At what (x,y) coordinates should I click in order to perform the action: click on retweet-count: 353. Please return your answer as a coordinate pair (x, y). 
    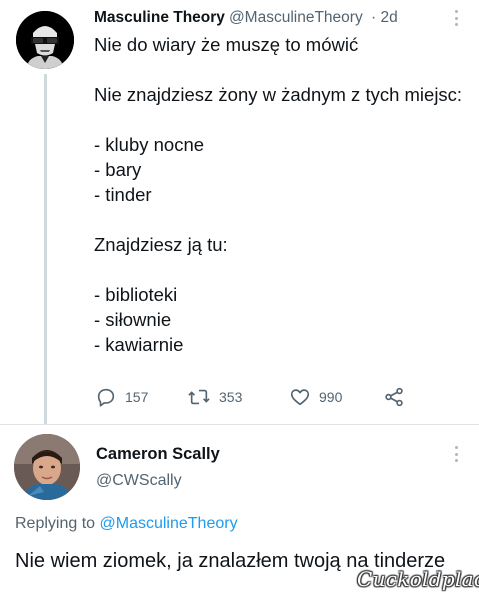
    Looking at the image, I should click on (231, 397).